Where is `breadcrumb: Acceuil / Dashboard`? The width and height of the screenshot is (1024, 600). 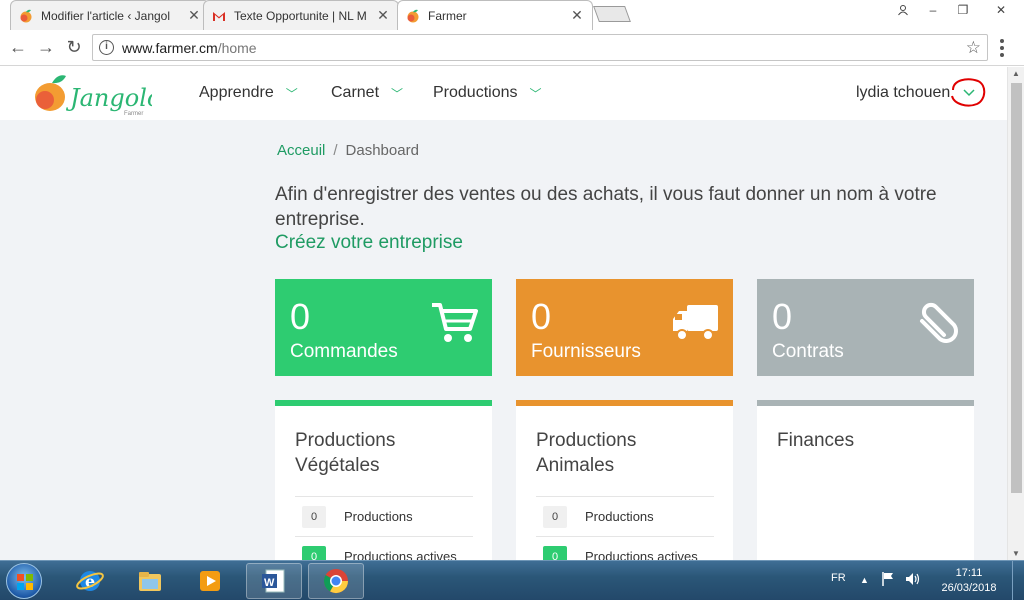
breadcrumb: Acceuil / Dashboard is located at coordinates (348, 150).